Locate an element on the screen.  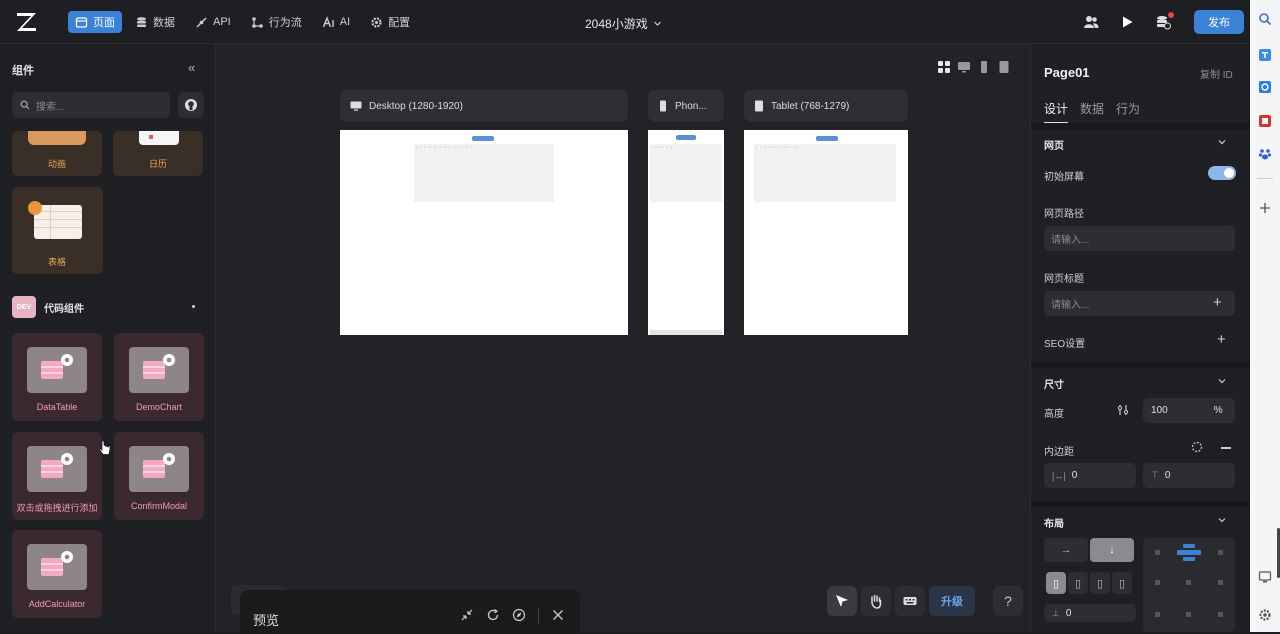
nav-data: 数据 is located at coordinates (155, 22).